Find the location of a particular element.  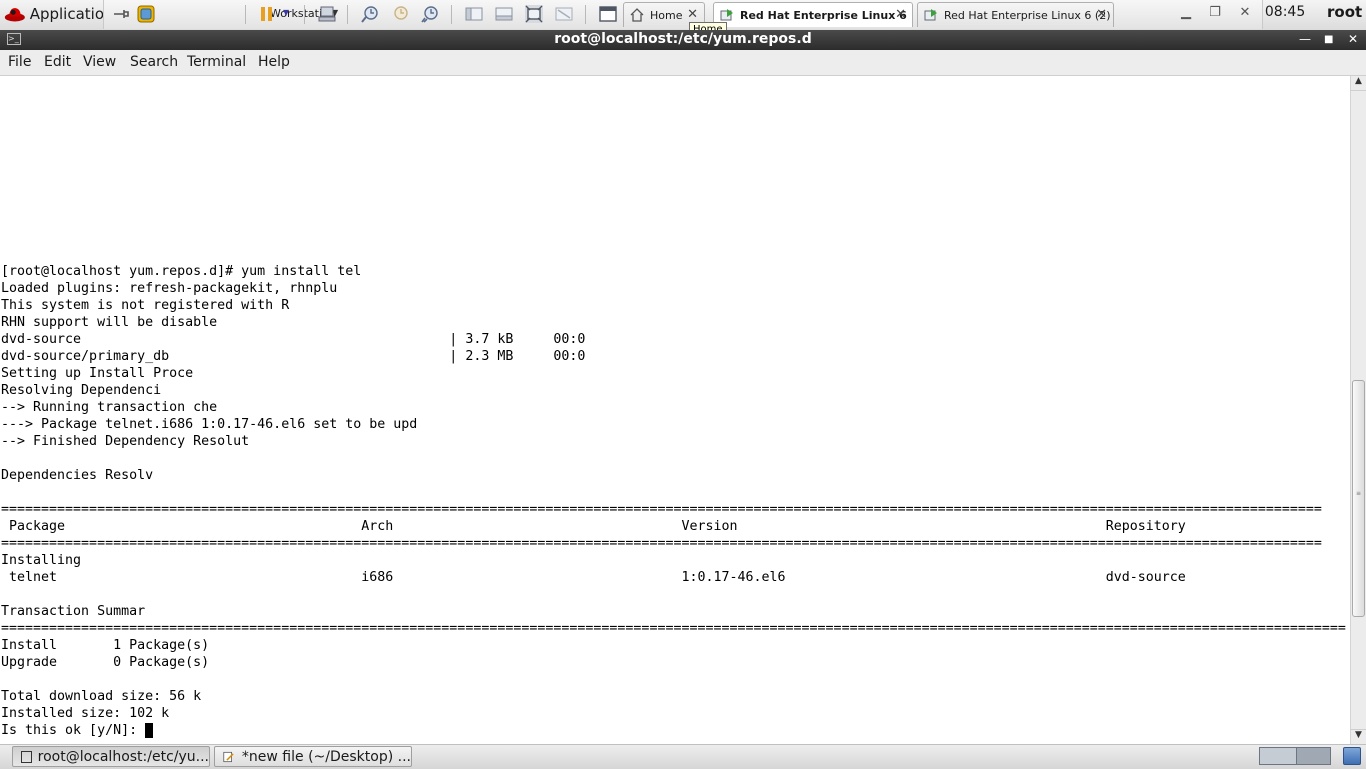

terminal-line: This system is not registered with R is located at coordinates (145, 305).